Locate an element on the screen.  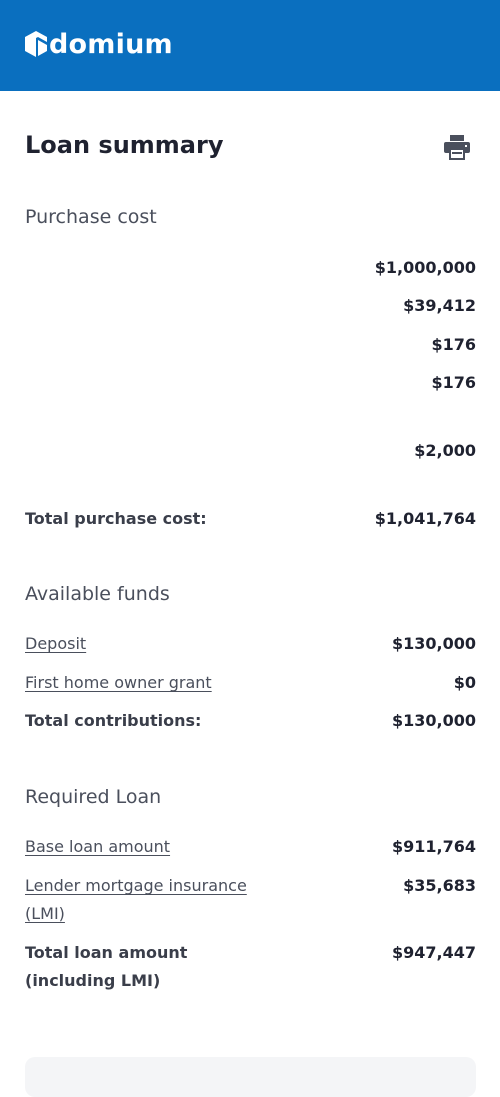
domium-logo: domium is located at coordinates (98, 44).